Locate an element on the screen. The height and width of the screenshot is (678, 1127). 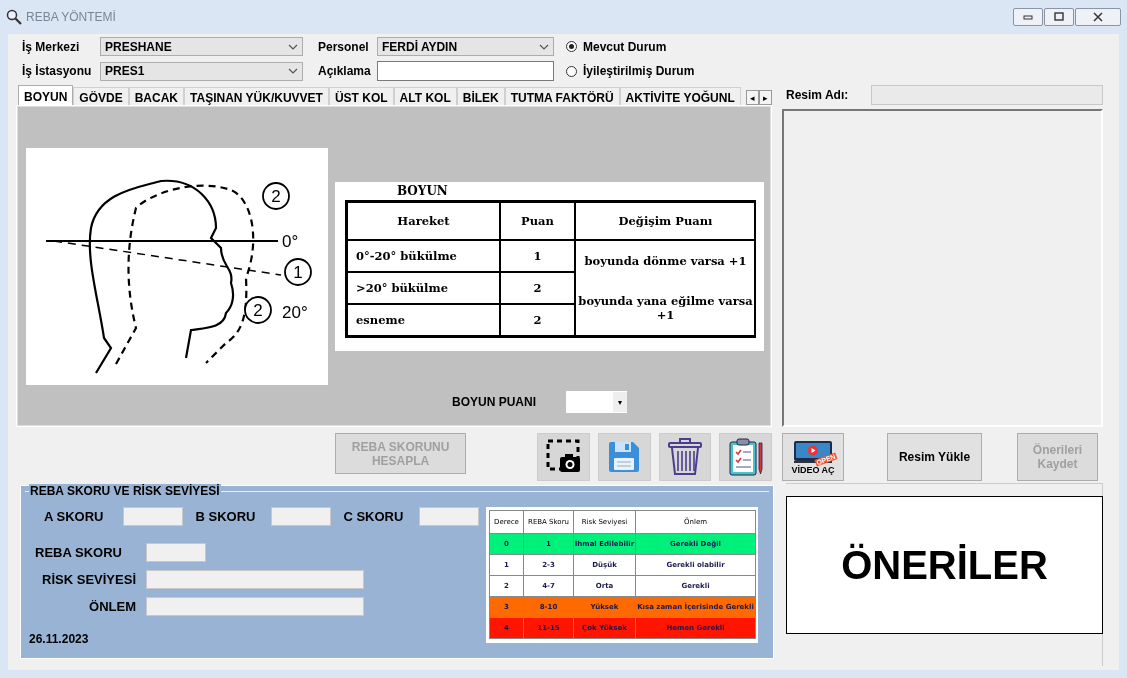
field-label: A SKORU is located at coordinates (74, 516).